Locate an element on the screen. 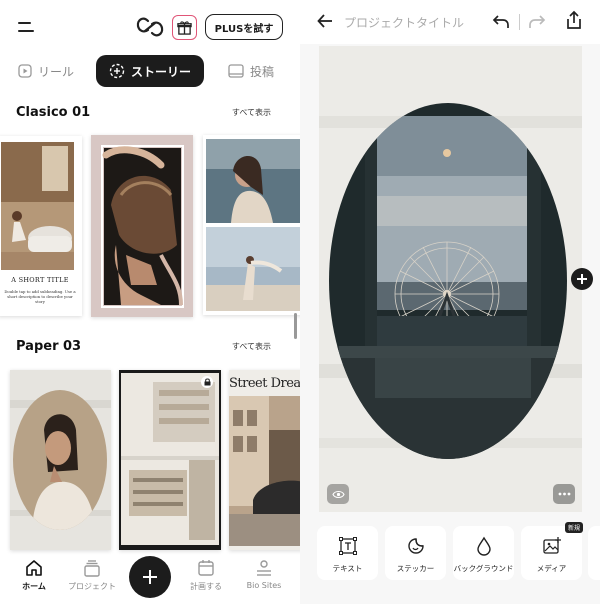 Image resolution: width=600 pixels, height=604 pixels. tool-more: ス is located at coordinates (594, 553).